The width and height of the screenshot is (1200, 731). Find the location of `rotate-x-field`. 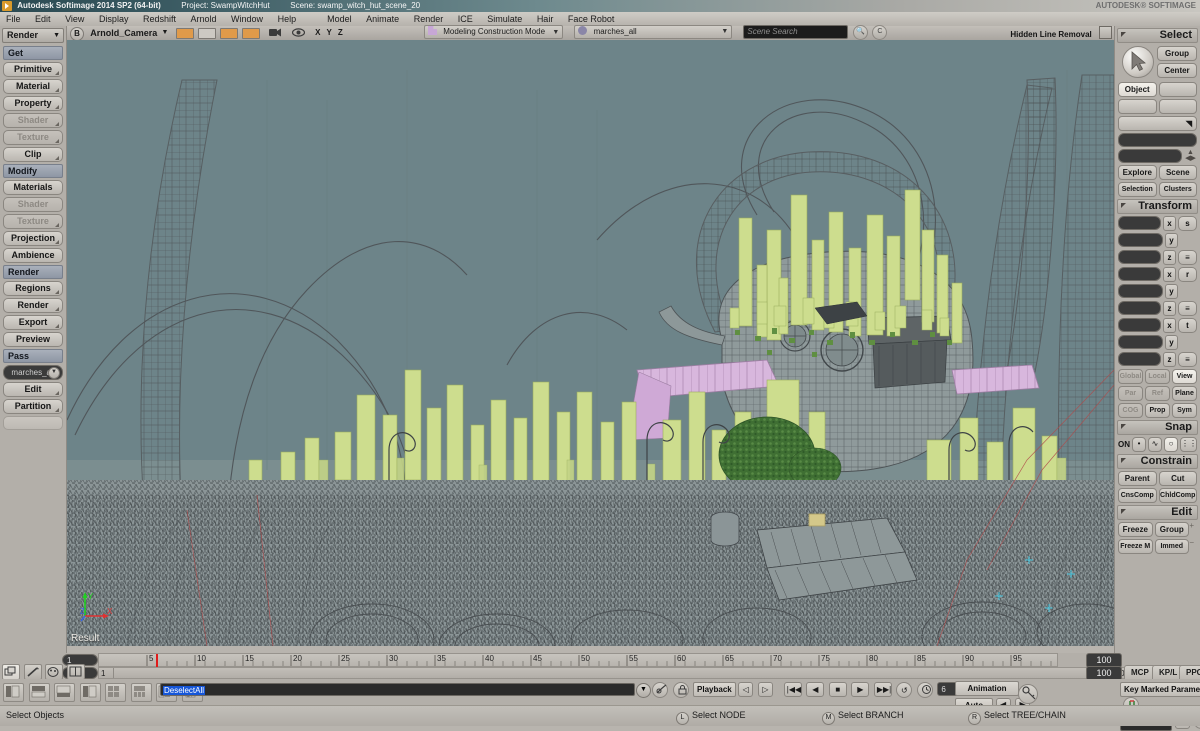

rotate-x-field is located at coordinates (1139, 274).